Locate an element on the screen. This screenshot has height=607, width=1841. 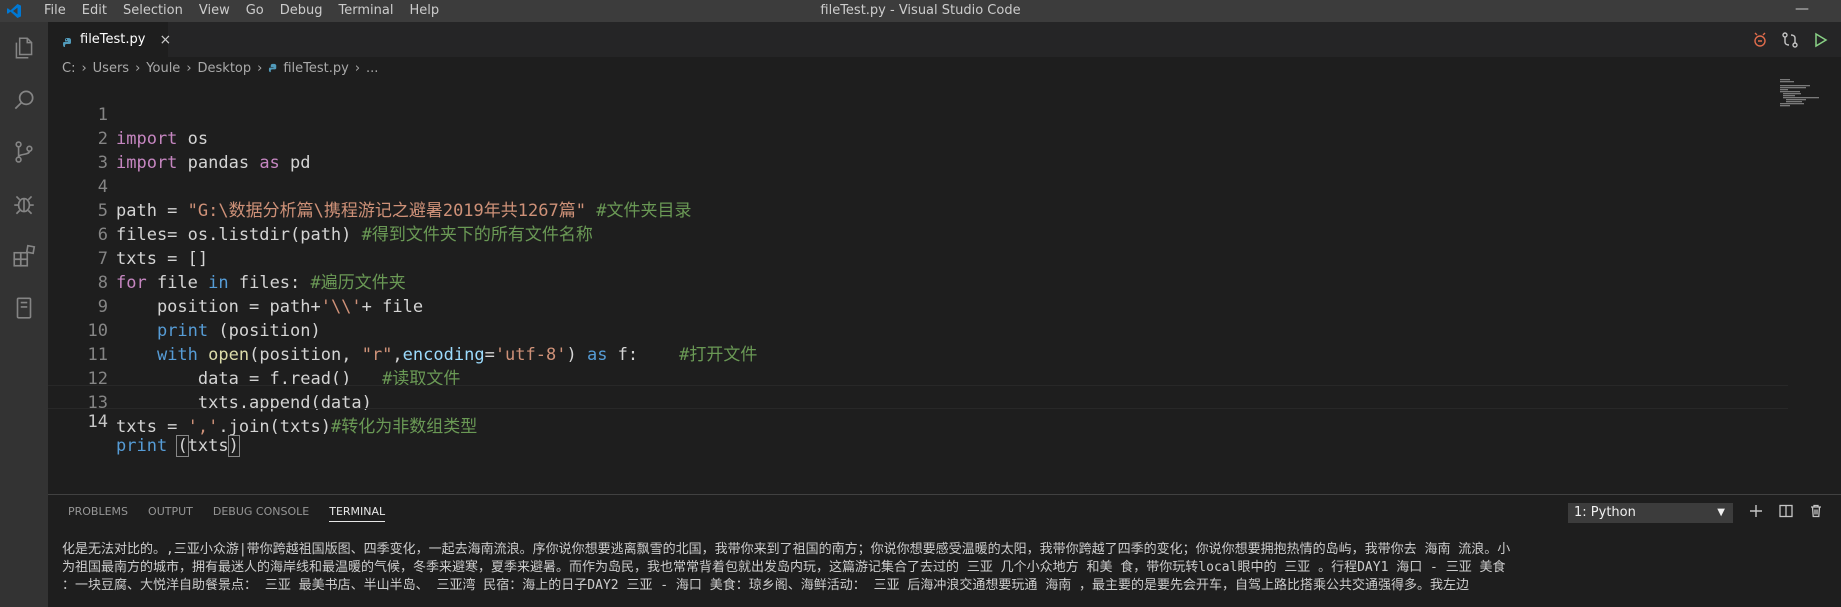
vscode-logo-icon is located at coordinates (14, 11).